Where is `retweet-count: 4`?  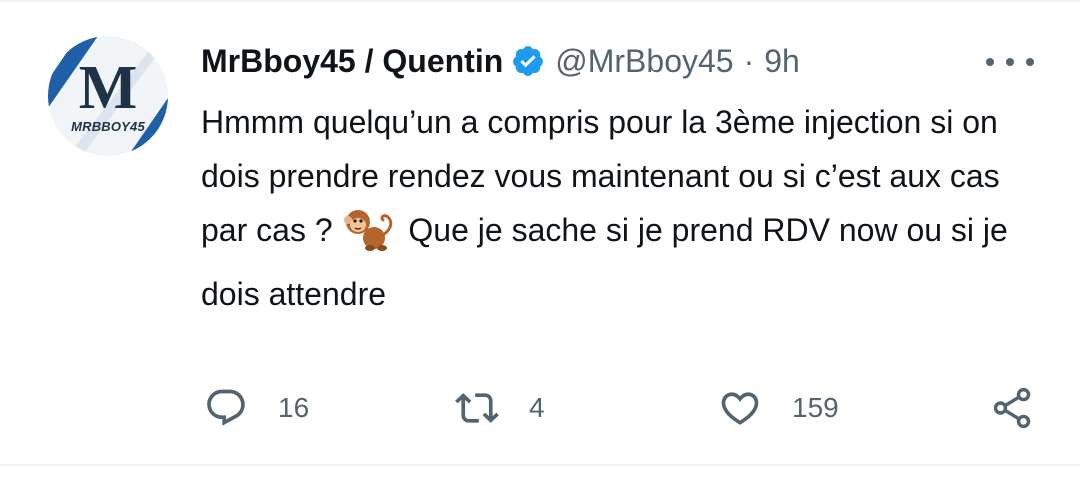
retweet-count: 4 is located at coordinates (537, 407).